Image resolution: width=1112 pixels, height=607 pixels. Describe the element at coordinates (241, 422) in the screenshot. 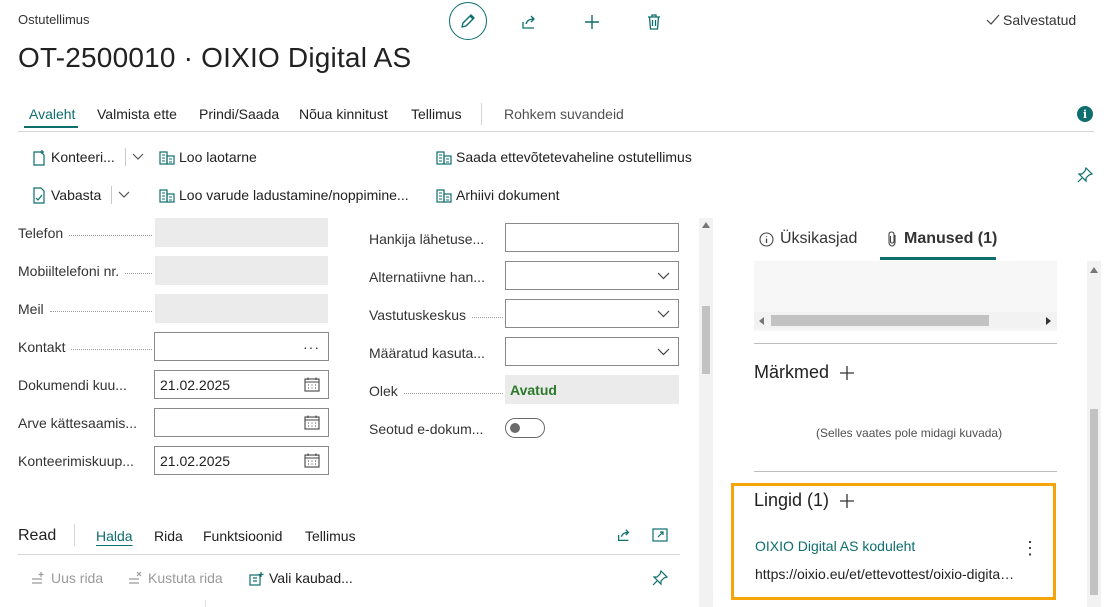

I see `invoice-received-field` at that location.